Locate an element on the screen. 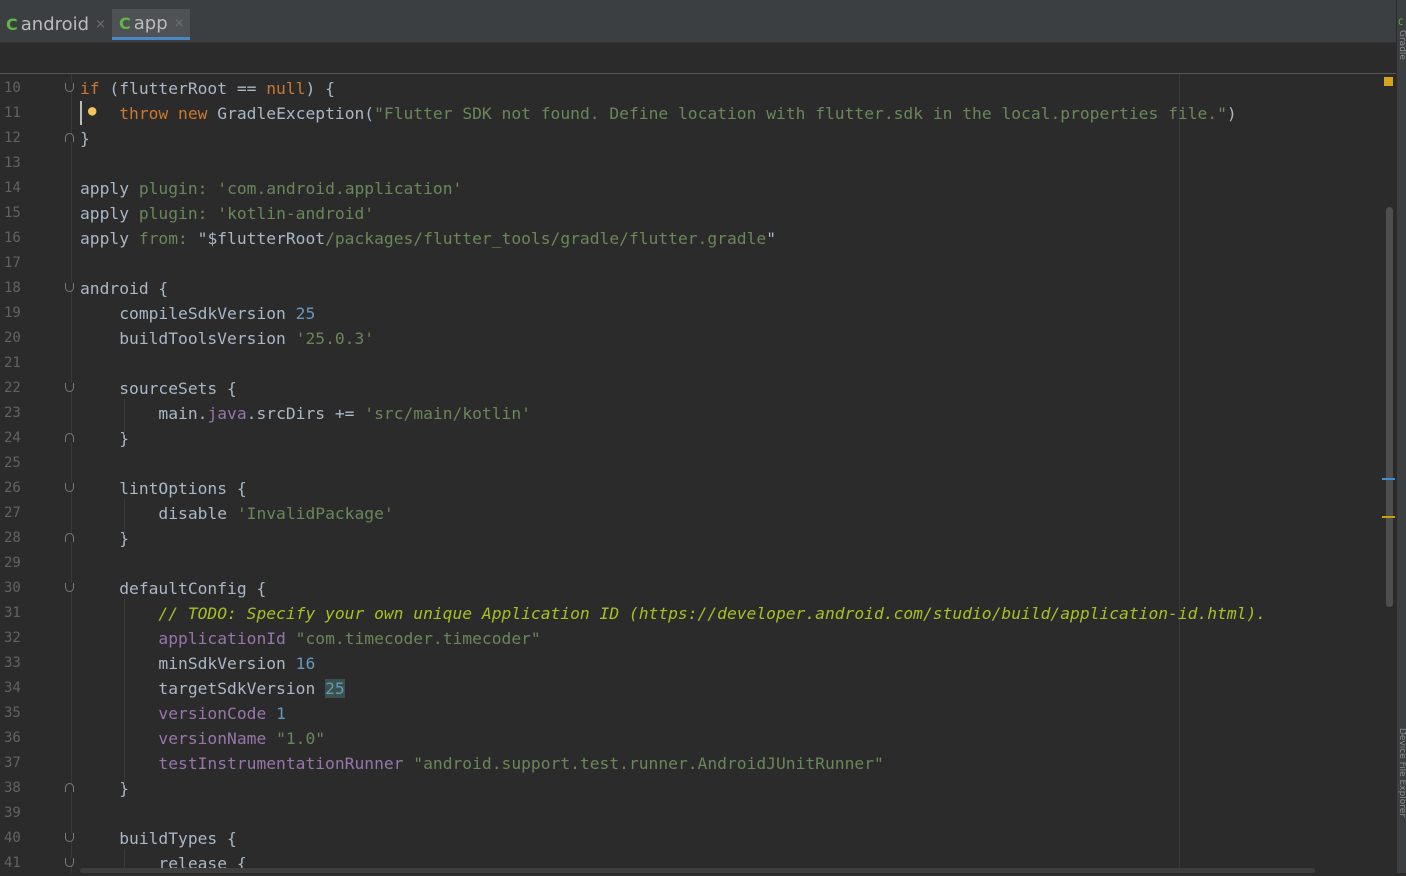 This screenshot has width=1406, height=876. code-token: 1 is located at coordinates (281, 713).